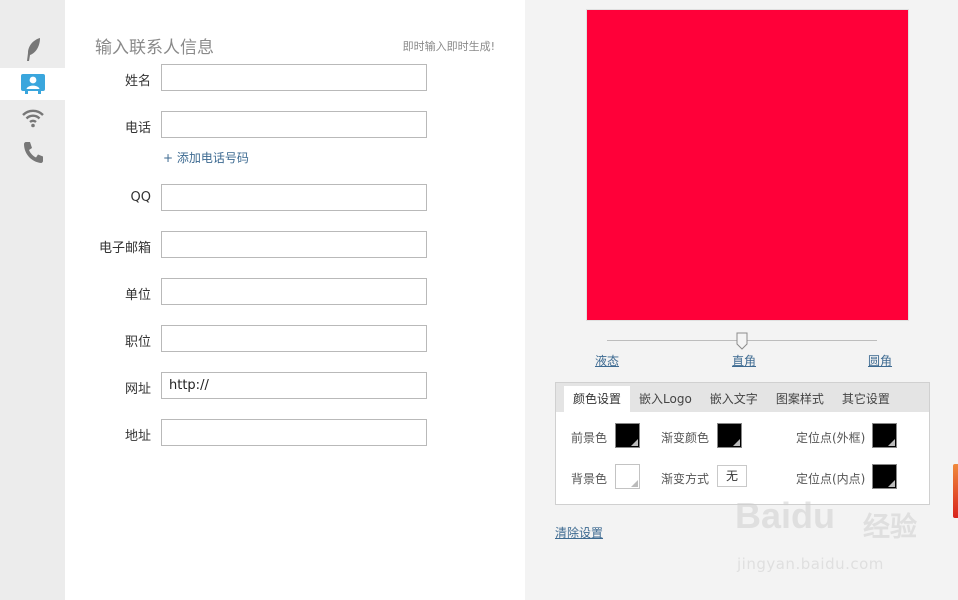 Image resolution: width=958 pixels, height=600 pixels. Describe the element at coordinates (830, 540) in the screenshot. I see `baidu-watermark: Baidu 经验 jingyan.baidu.com` at that location.